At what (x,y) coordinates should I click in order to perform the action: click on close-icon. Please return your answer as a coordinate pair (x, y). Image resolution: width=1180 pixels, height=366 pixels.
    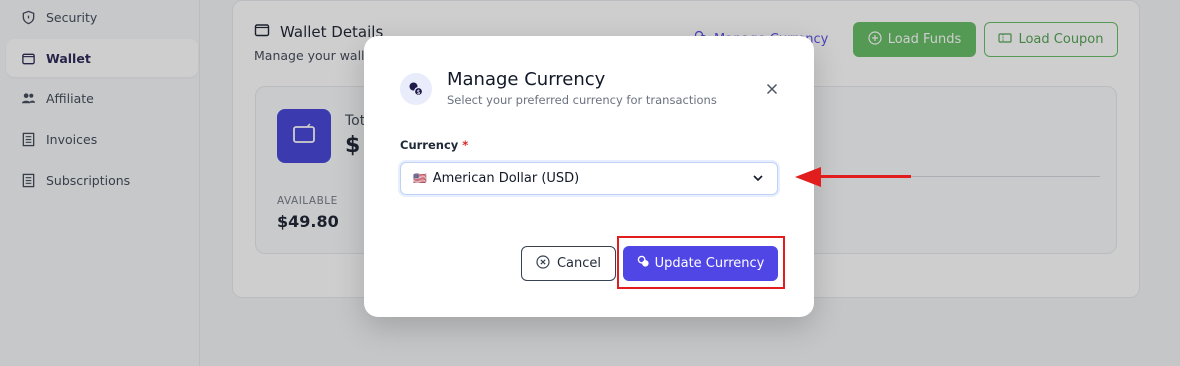
    Looking at the image, I should click on (772, 89).